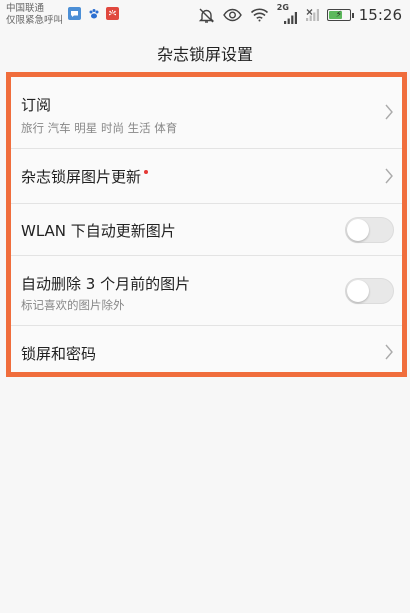 Image resolution: width=410 pixels, height=613 pixels. Describe the element at coordinates (207, 112) in the screenshot. I see `setting-subscribe: 订阅 旅行 汽车 明星 时尚 生活 体育` at that location.